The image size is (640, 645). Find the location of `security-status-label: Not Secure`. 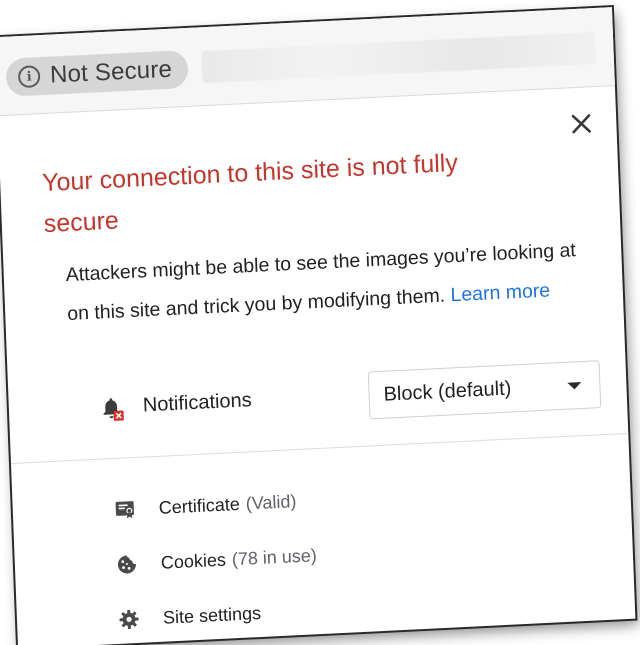

security-status-label: Not Secure is located at coordinates (111, 72).